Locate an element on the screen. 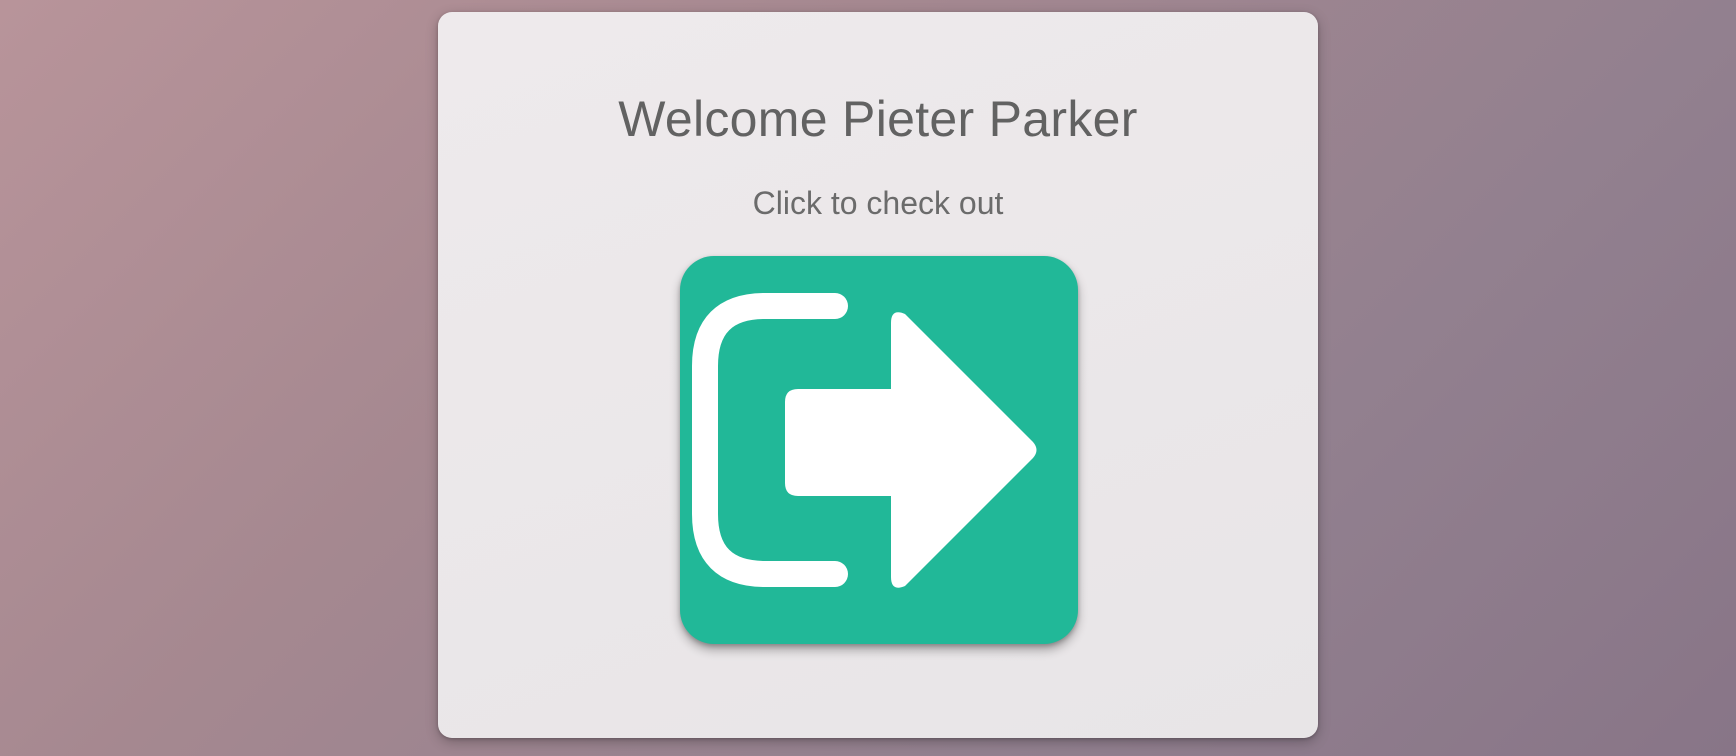 The image size is (1736, 756). checkout-button is located at coordinates (879, 450).